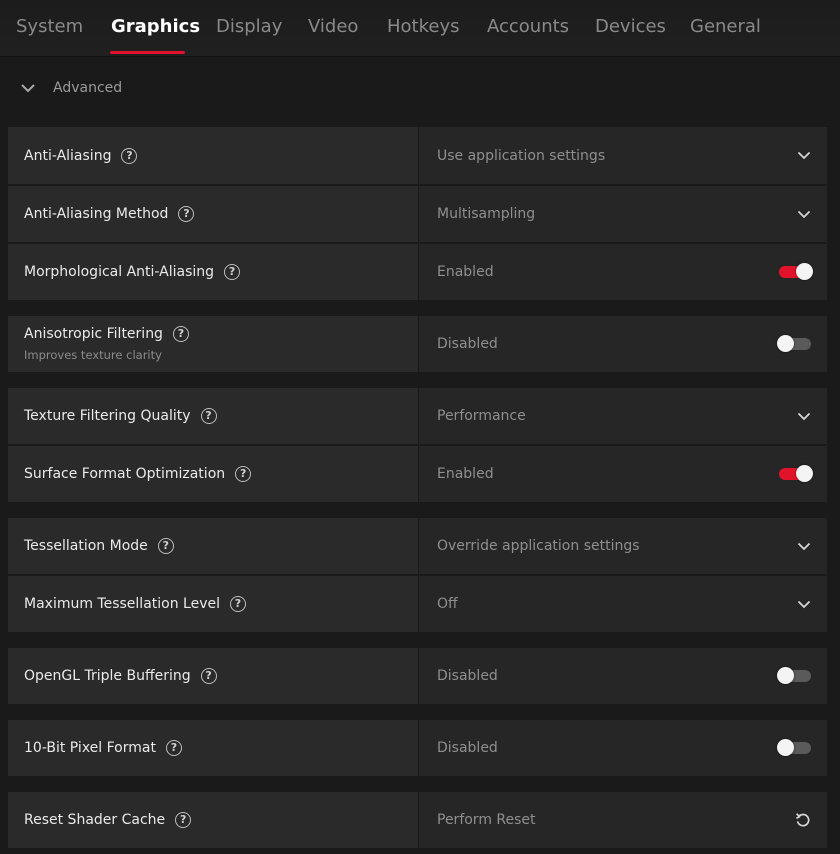  What do you see at coordinates (803, 820) in the screenshot?
I see `reset-icon` at bounding box center [803, 820].